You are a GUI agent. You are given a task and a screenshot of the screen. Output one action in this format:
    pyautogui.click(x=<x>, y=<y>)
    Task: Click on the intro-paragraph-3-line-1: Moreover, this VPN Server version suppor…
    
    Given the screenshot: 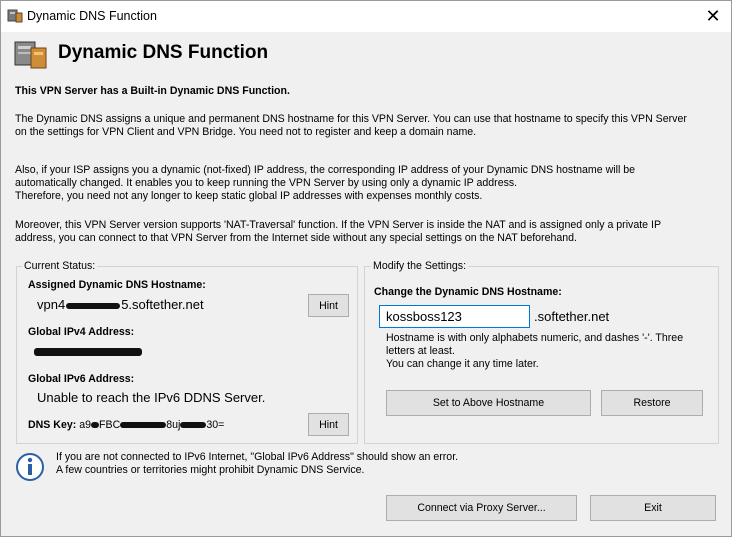 What is the action you would take?
    pyautogui.click(x=338, y=225)
    